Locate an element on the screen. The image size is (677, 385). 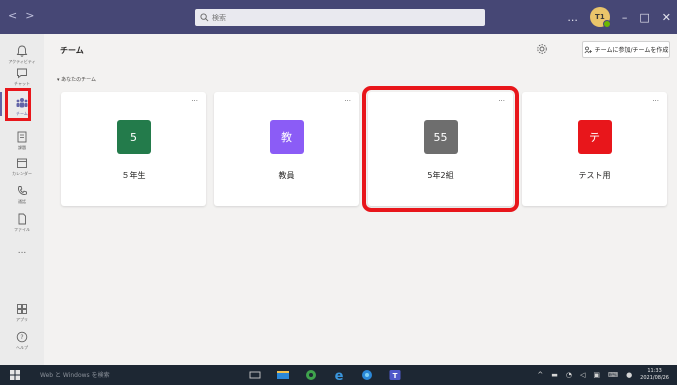
clock-time: 11:33 is located at coordinates (654, 371).